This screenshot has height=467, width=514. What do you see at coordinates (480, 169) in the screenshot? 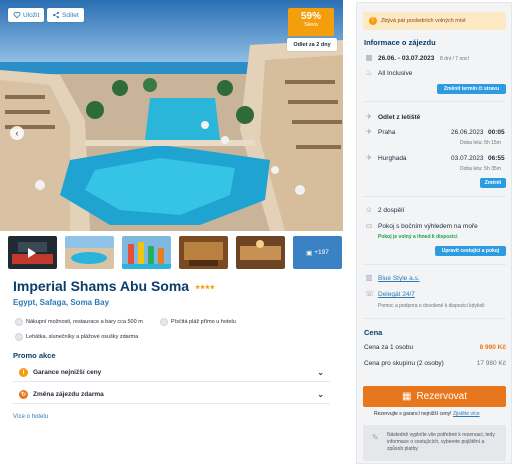
I see `return-duration: Doba letu: 5h 35m` at bounding box center [480, 169].